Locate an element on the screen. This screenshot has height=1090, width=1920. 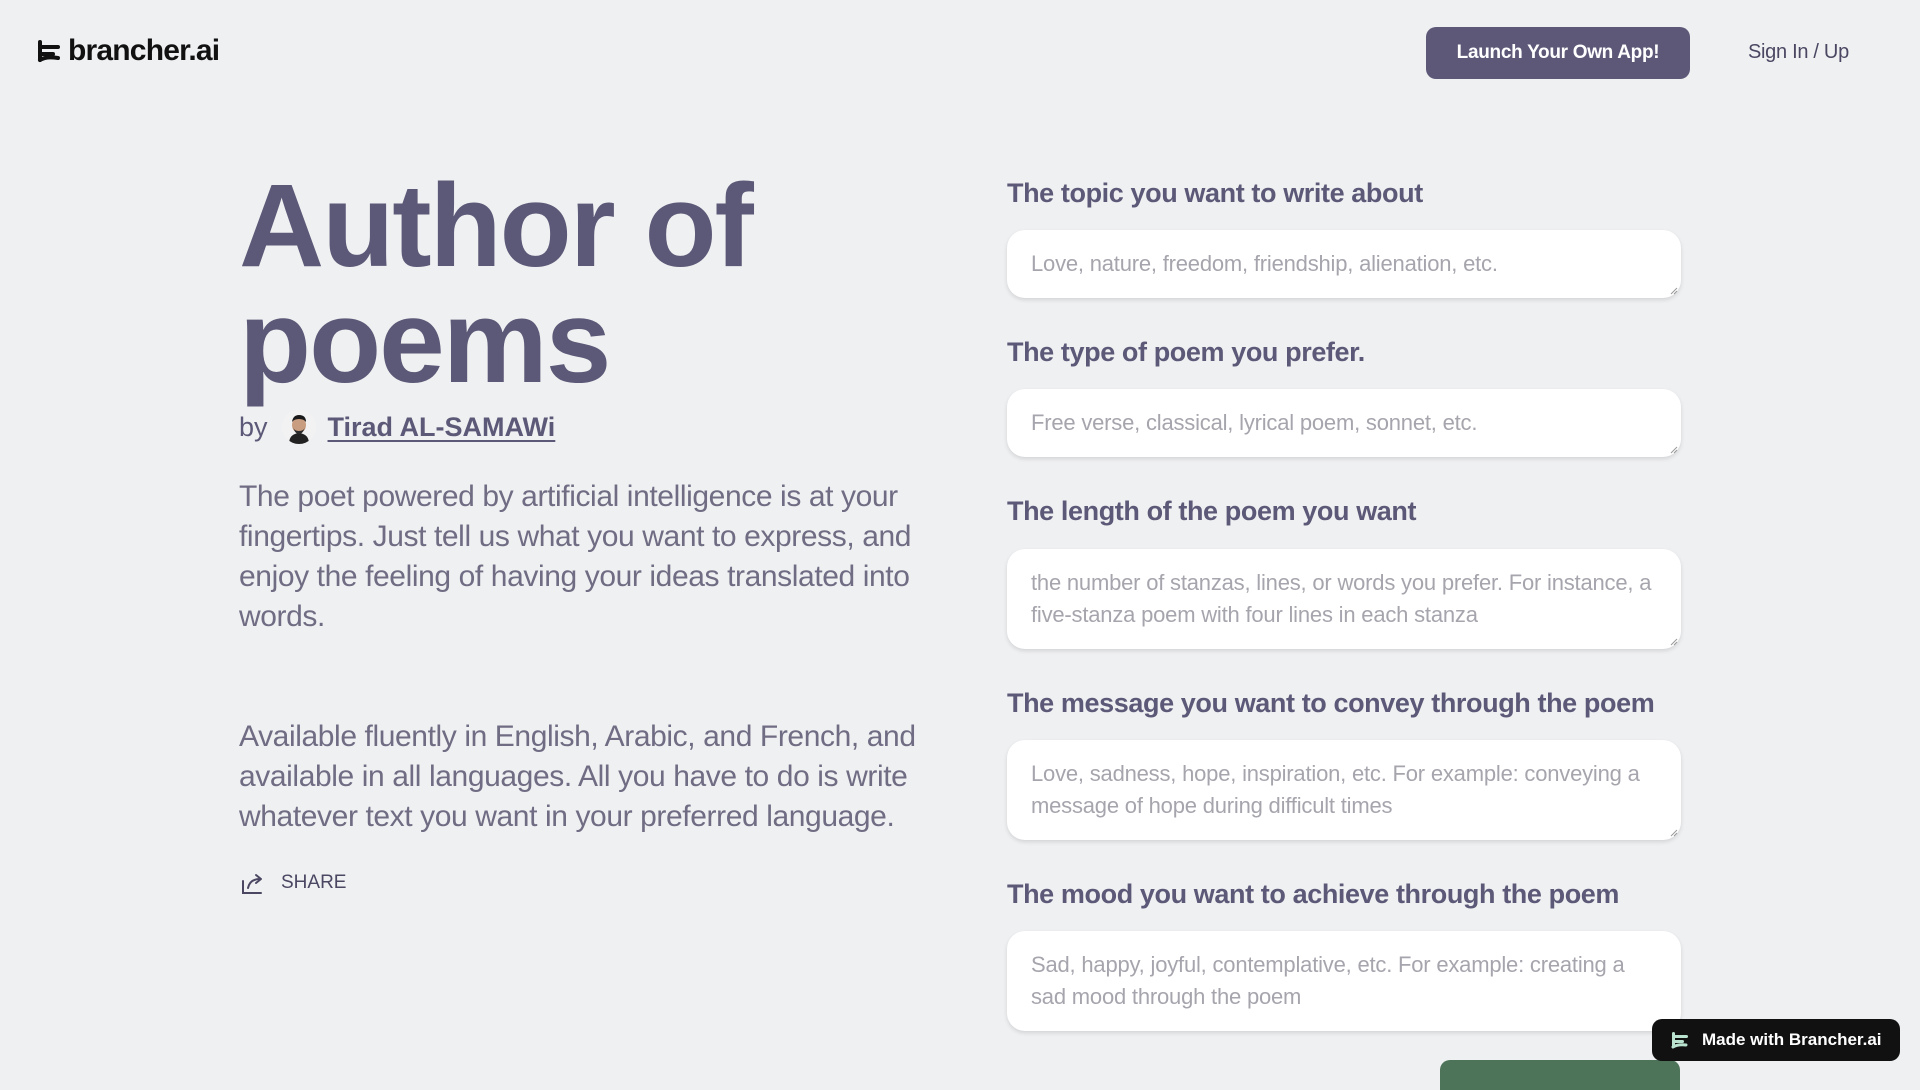
share-button: SHARE is located at coordinates (579, 883).